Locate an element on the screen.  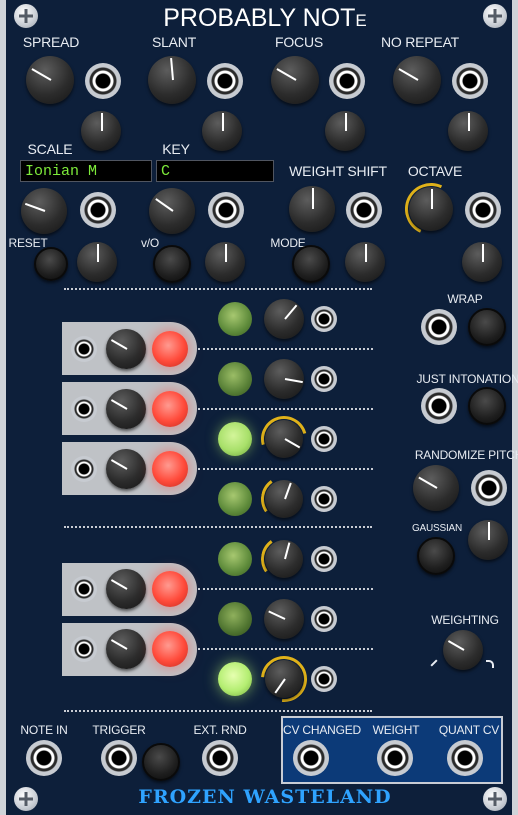
spread-knob is located at coordinates (50, 80).